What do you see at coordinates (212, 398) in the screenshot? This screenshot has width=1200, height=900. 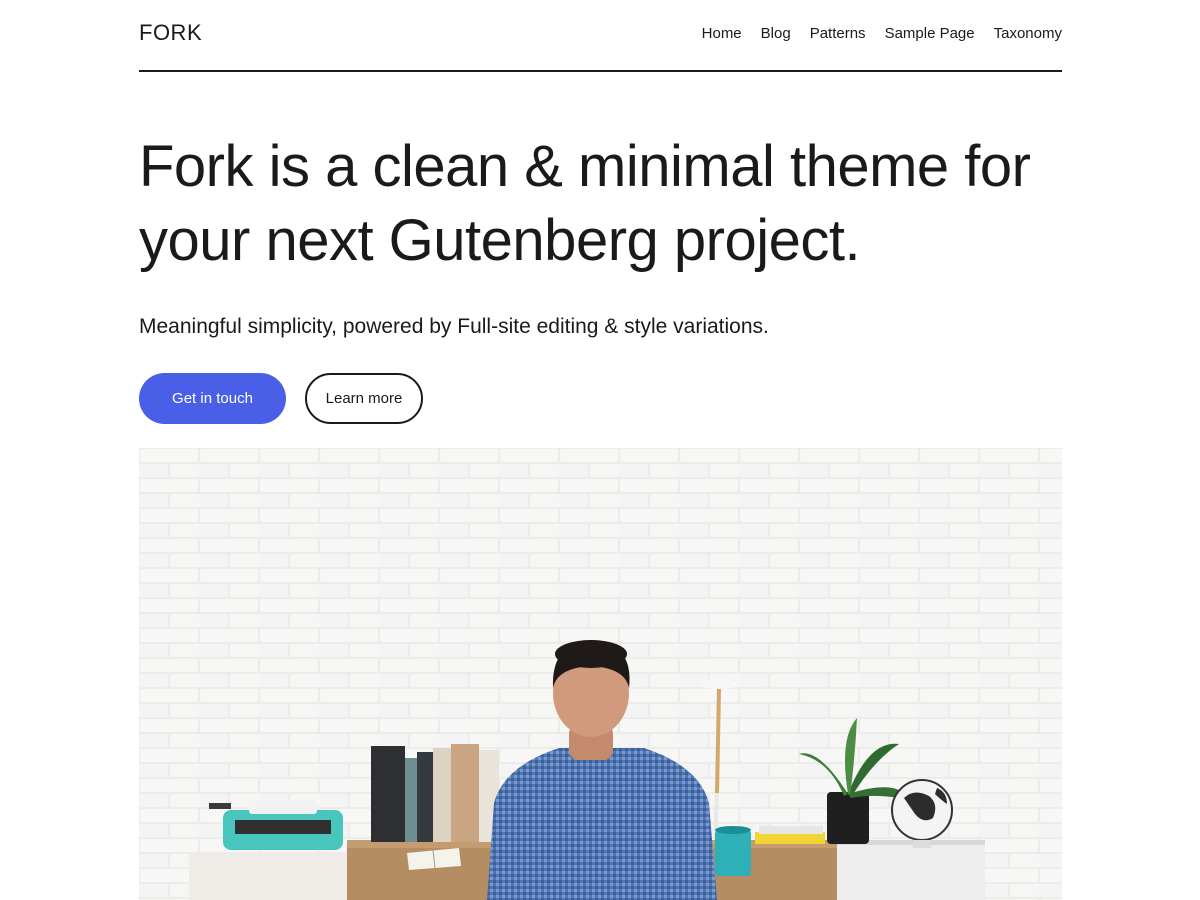 I see `get-in-touch-button: Get in touch` at bounding box center [212, 398].